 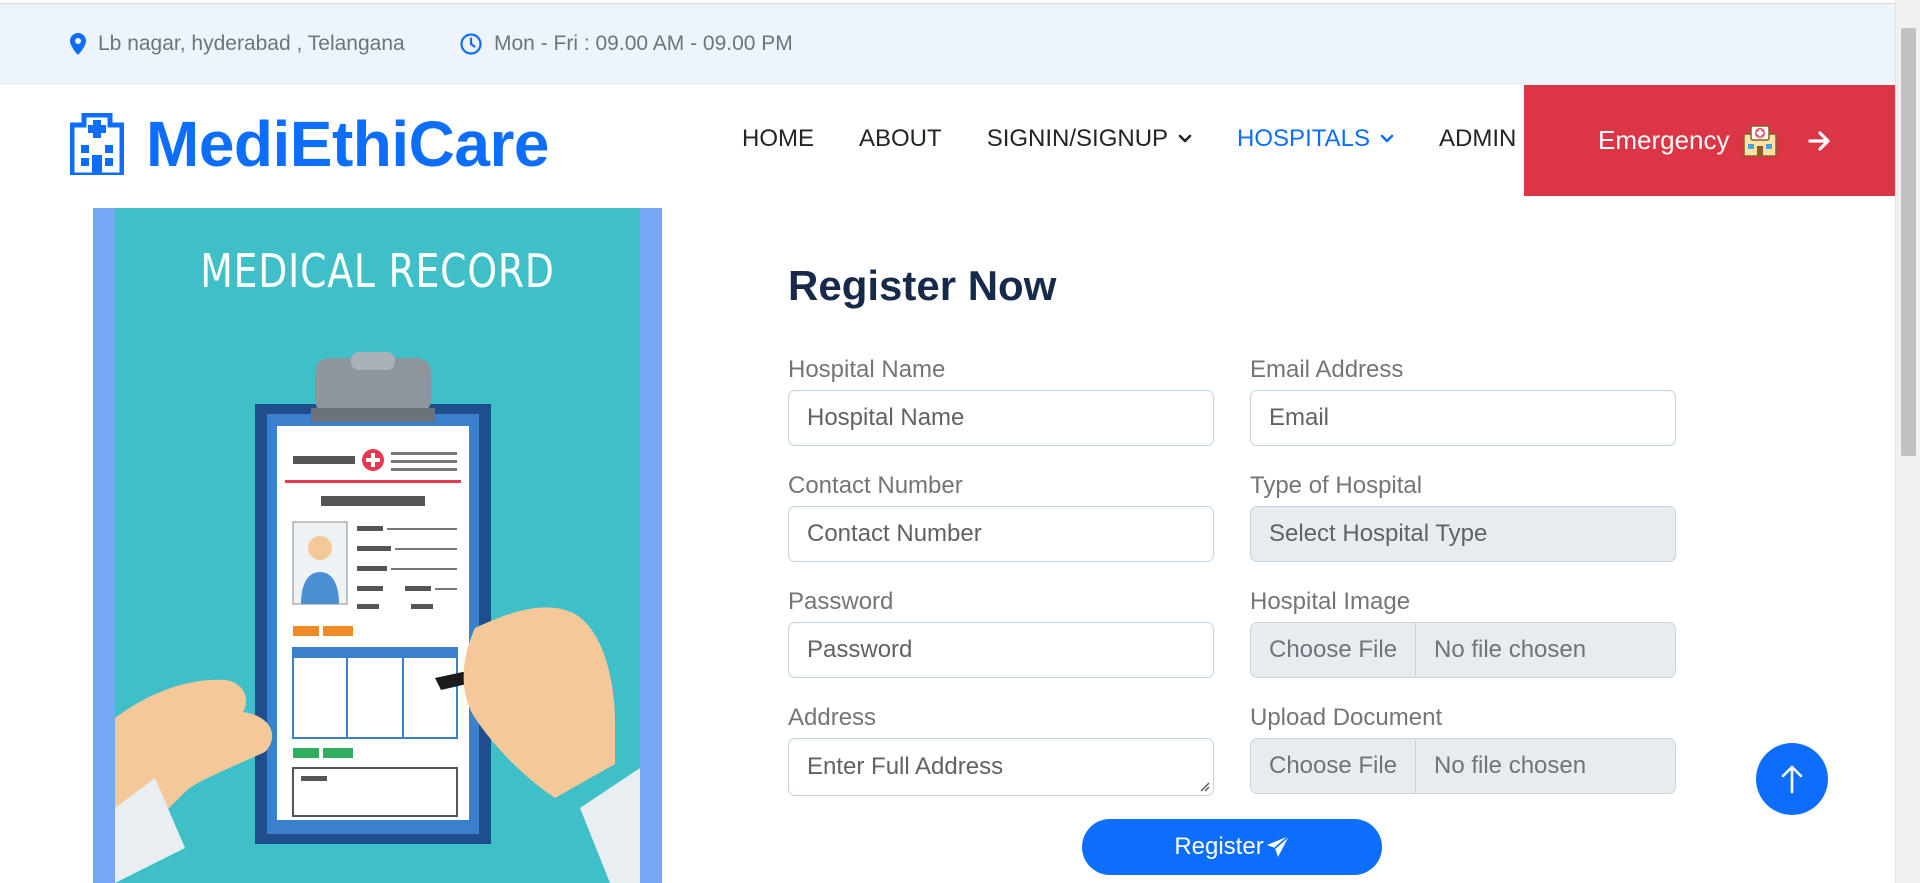 I want to click on brand-name: MediEthiCare, so click(x=347, y=144).